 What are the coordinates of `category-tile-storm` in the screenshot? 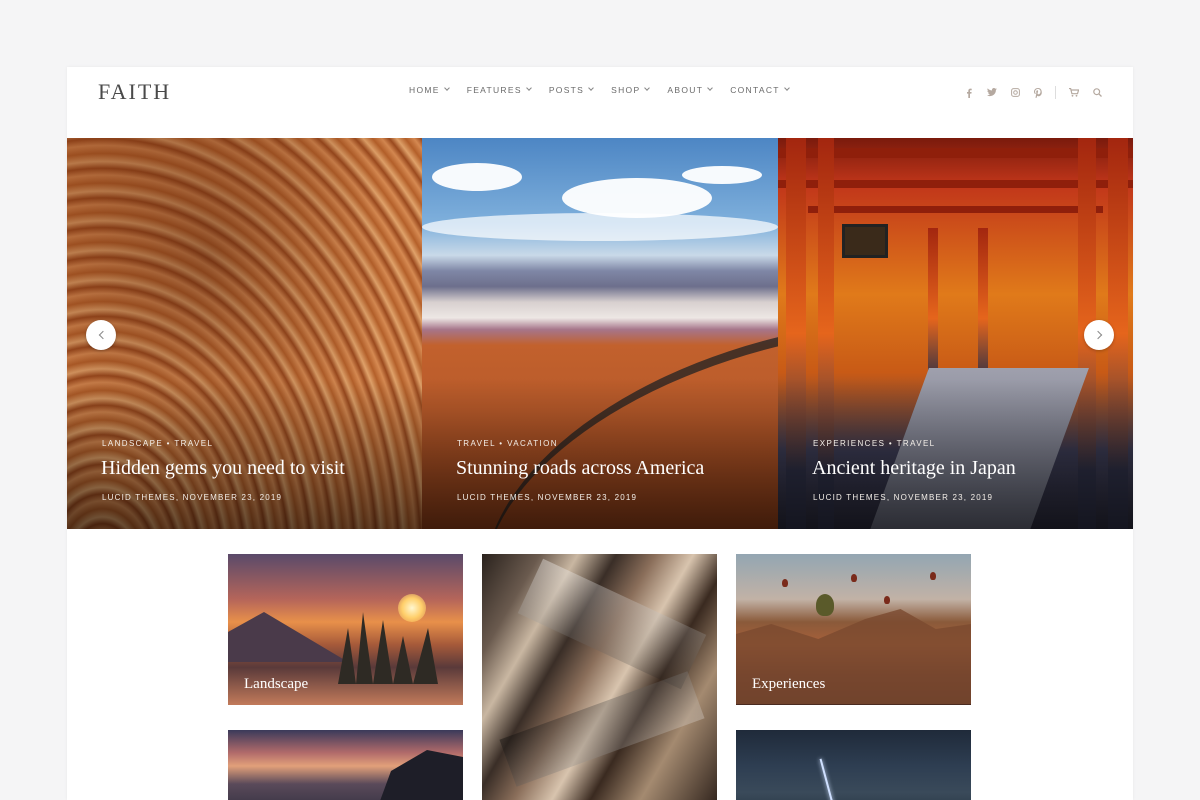 It's located at (853, 765).